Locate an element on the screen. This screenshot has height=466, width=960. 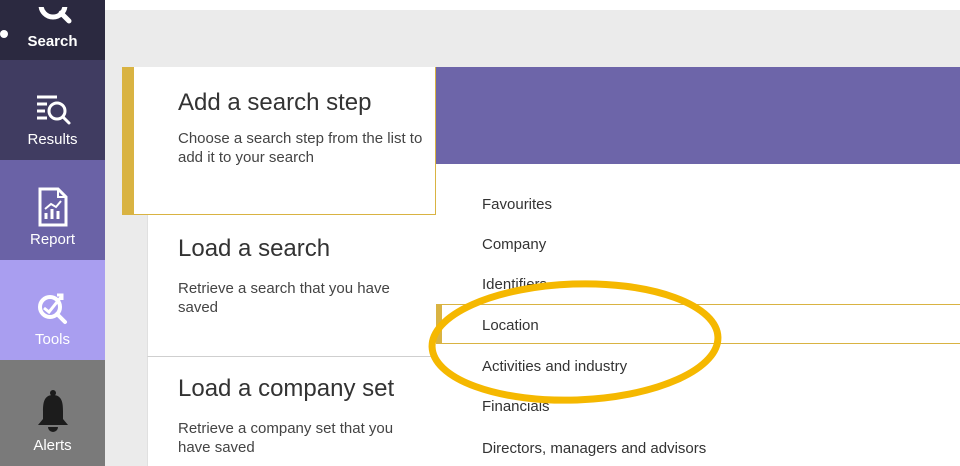
sidebar-item-report: Report is located at coordinates (52, 210).